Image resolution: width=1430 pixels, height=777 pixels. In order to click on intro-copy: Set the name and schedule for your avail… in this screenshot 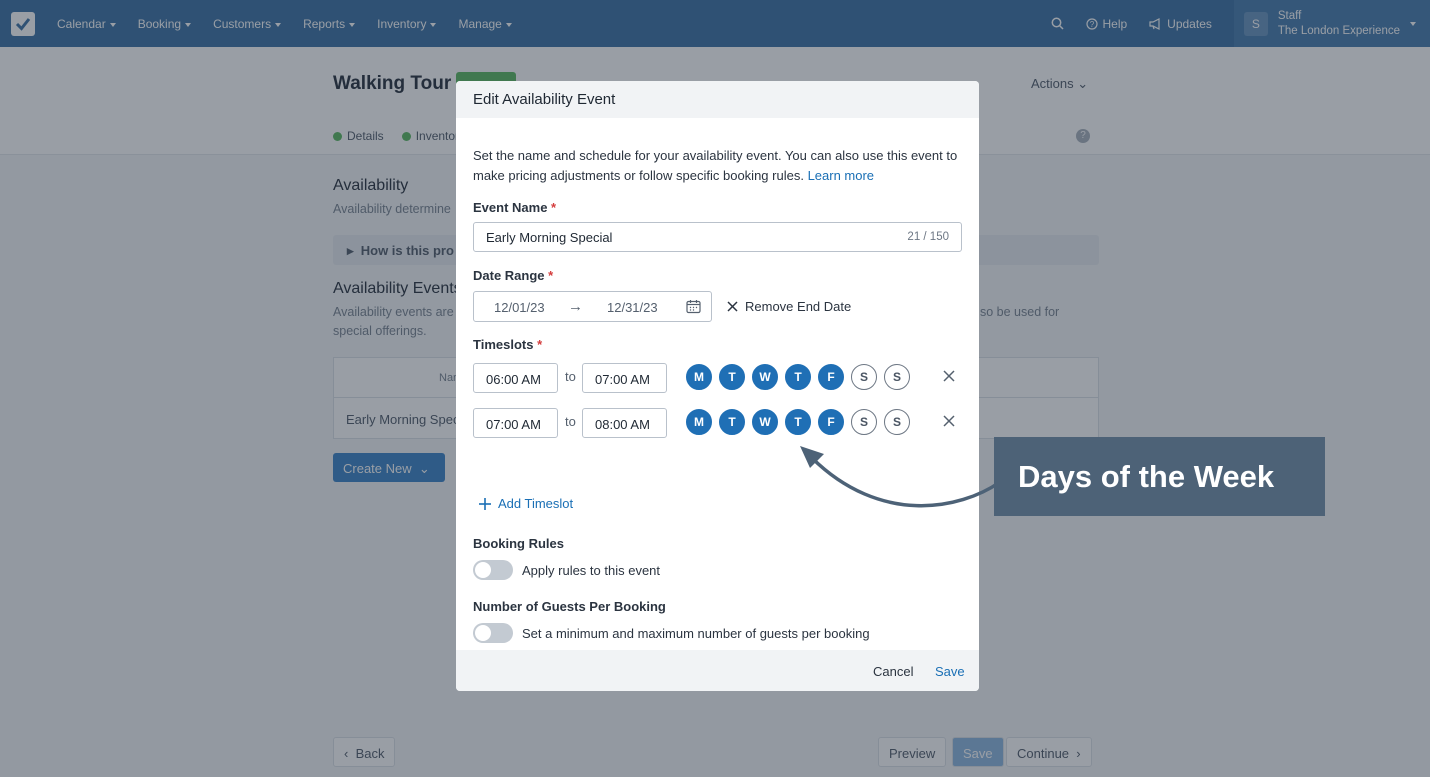, I will do `click(715, 165)`.